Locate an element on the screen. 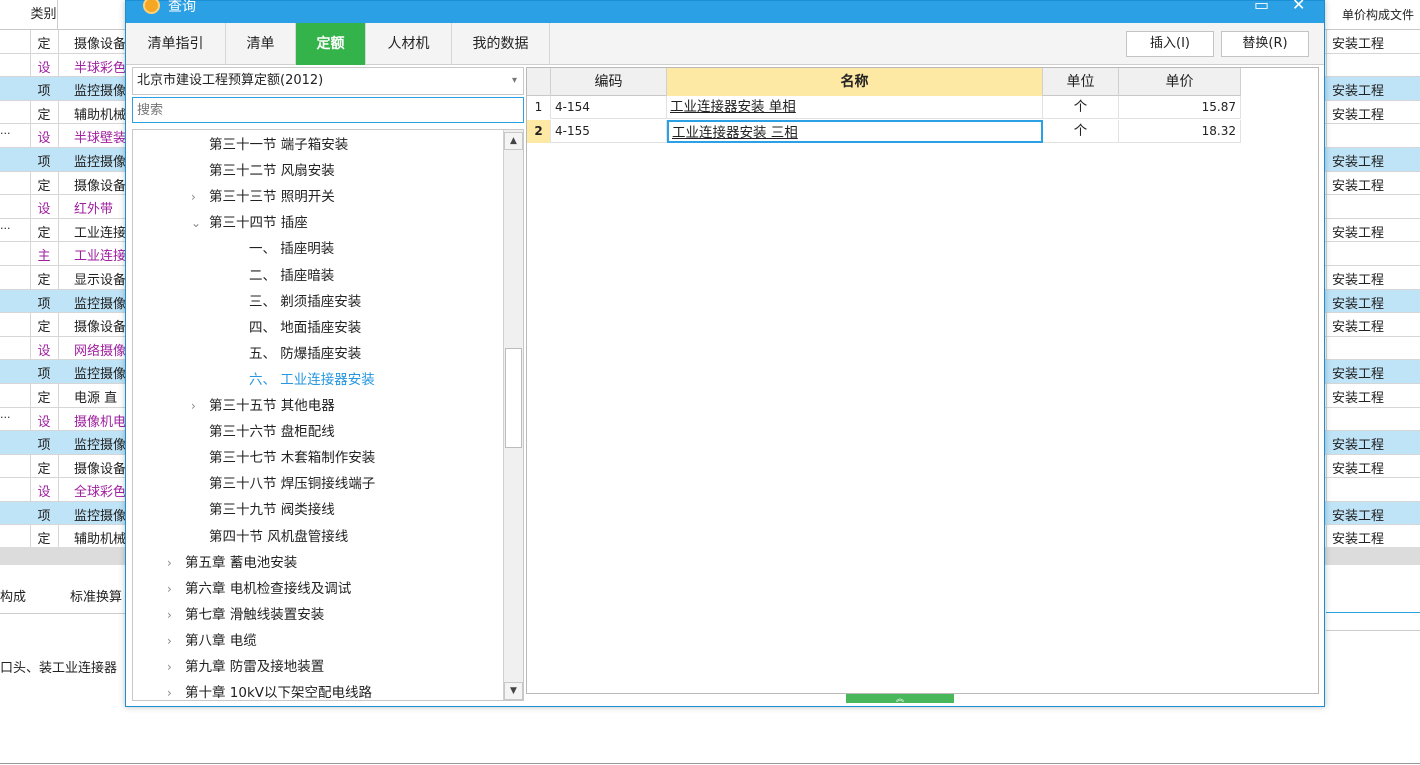 The width and height of the screenshot is (1420, 765). tree-item-label: 二、 插座暗装 is located at coordinates (292, 275).